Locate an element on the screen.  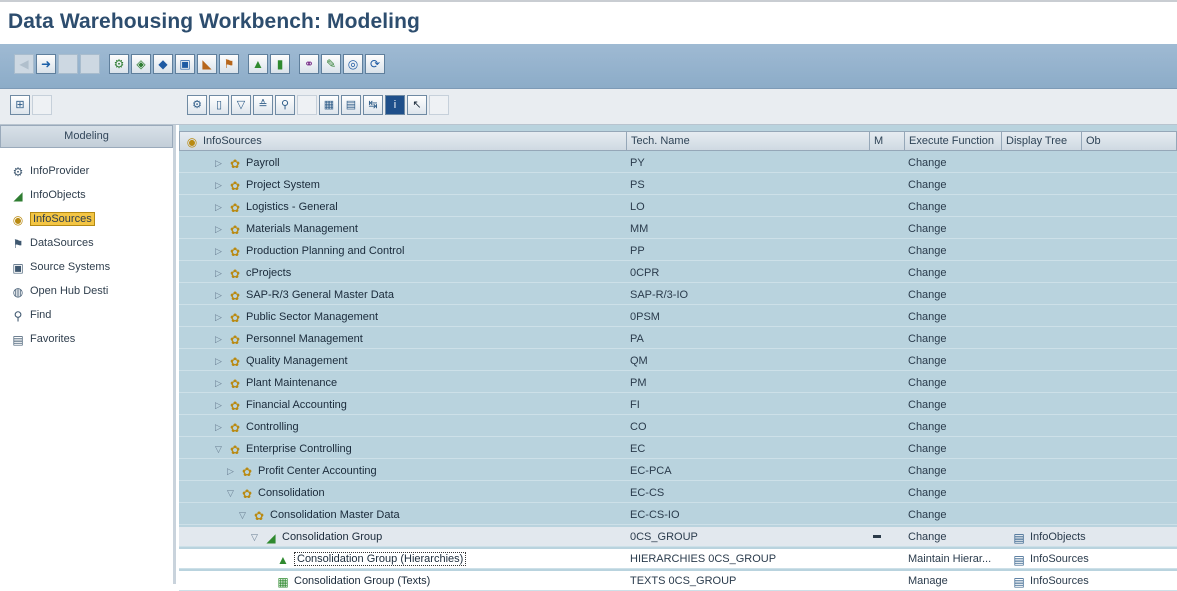
refresh-toolbar-icon: ⟳ is located at coordinates (375, 64).